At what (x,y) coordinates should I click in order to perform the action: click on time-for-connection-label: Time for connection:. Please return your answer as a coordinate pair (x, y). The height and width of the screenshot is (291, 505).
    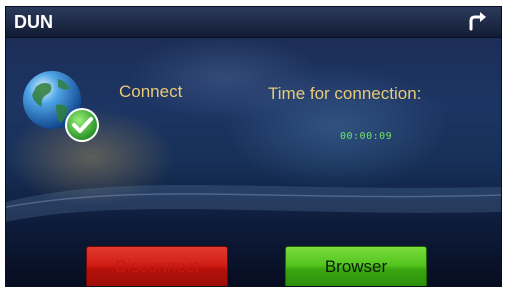
    Looking at the image, I should click on (345, 93).